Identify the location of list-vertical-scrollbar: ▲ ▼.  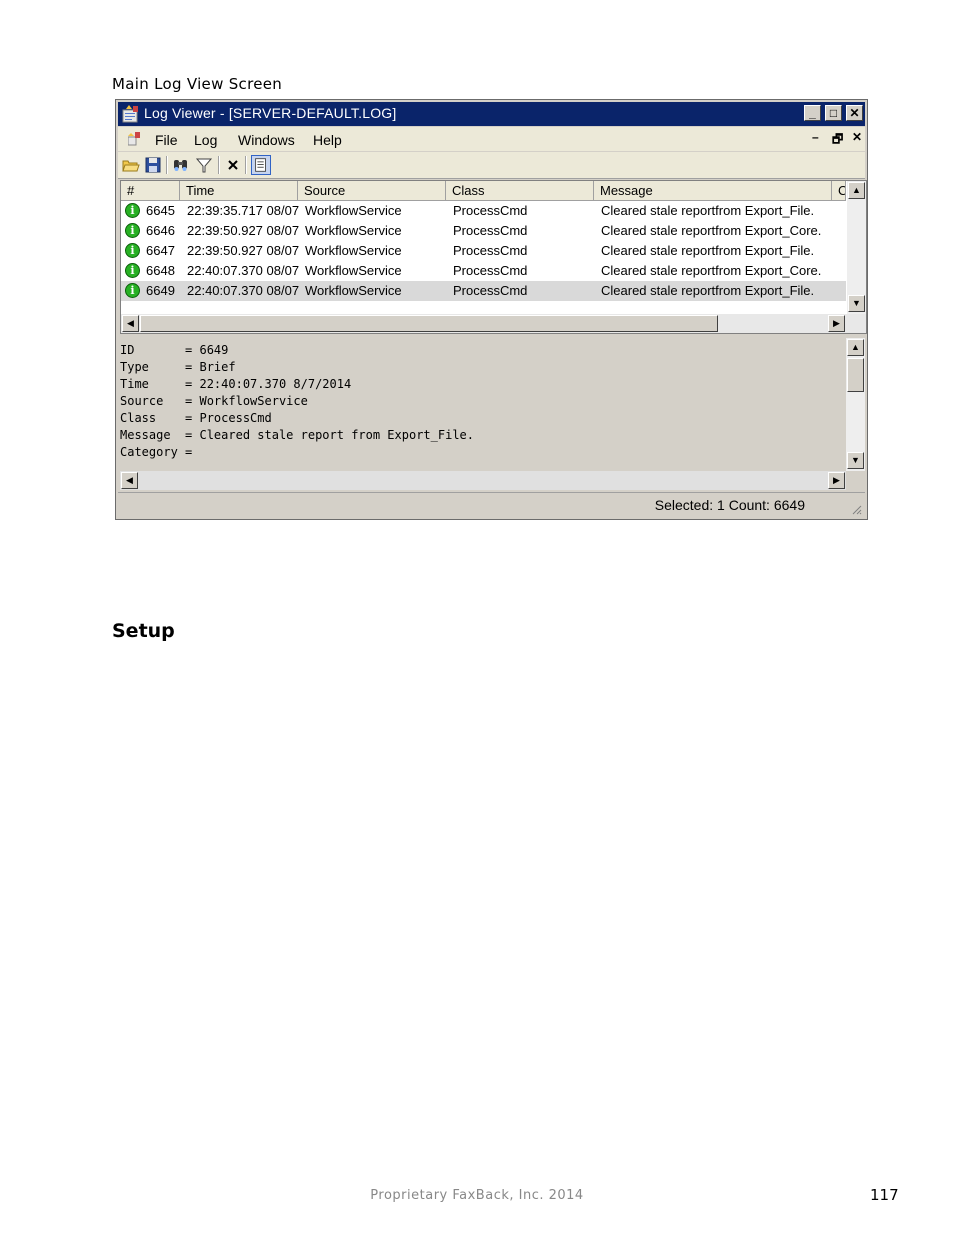
(856, 247).